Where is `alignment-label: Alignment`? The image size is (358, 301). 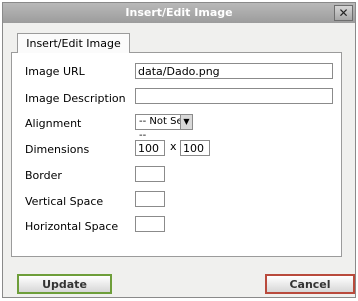 alignment-label: Alignment is located at coordinates (53, 123).